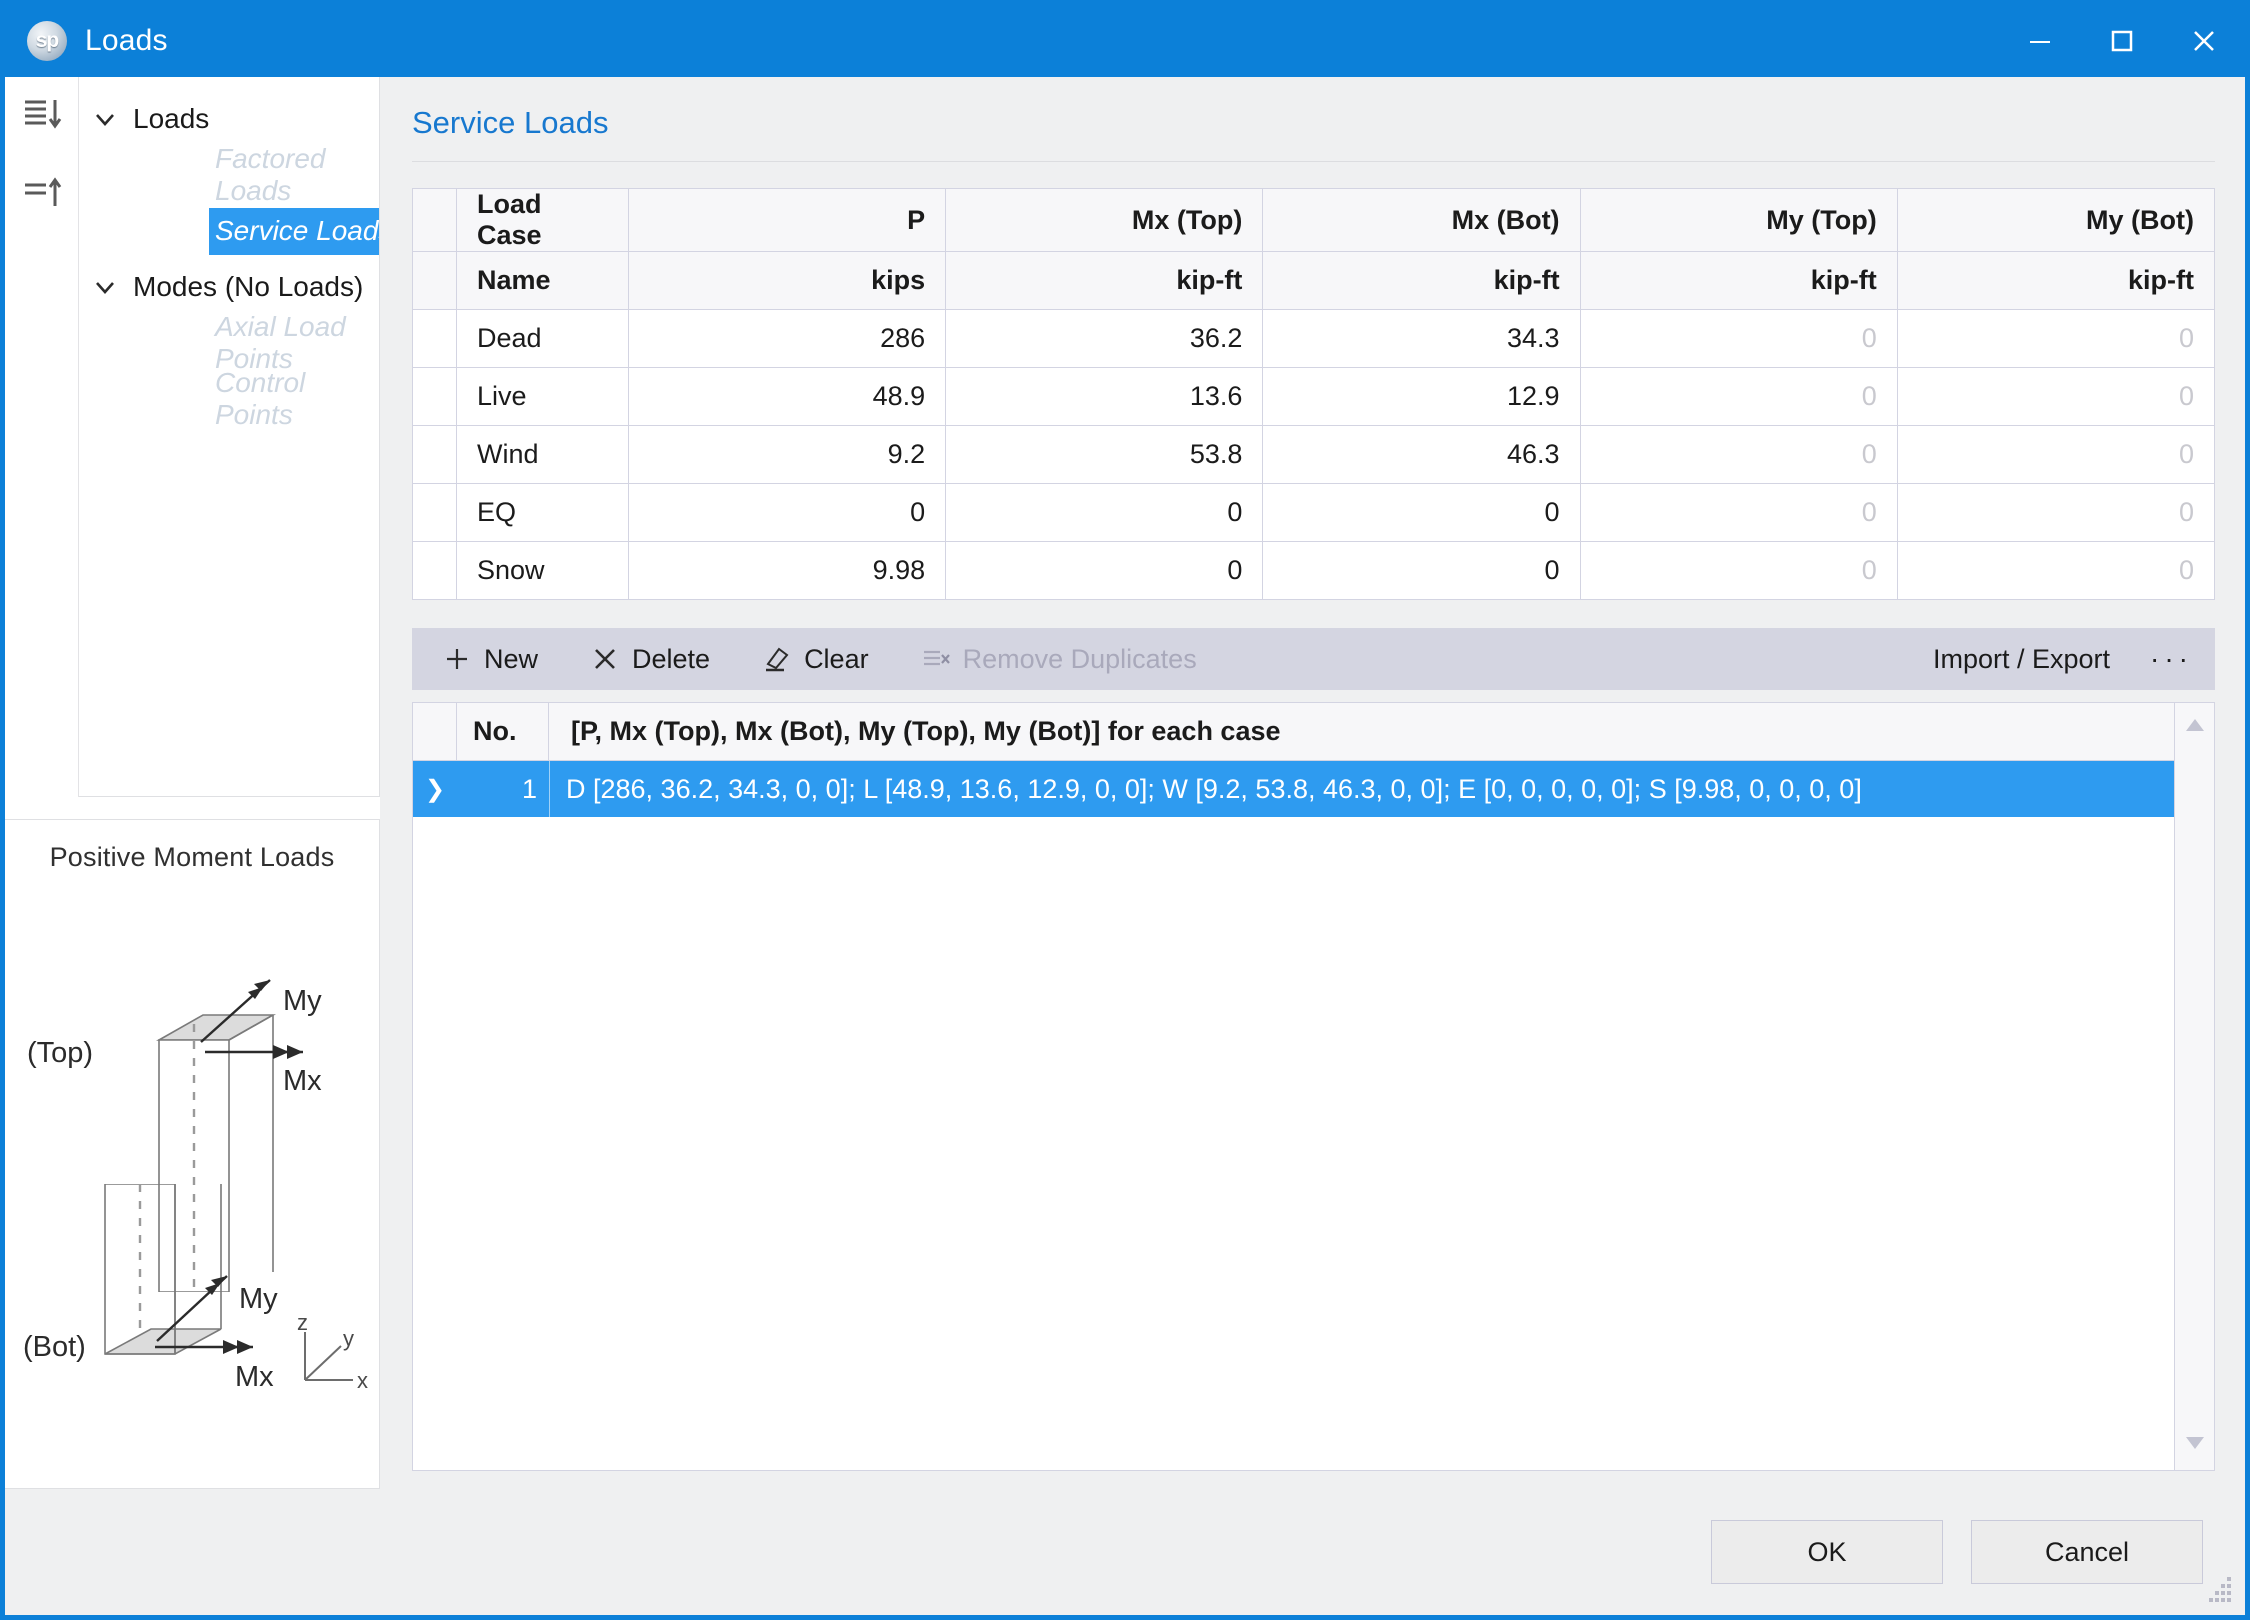 The image size is (2250, 1620). What do you see at coordinates (1059, 659) in the screenshot?
I see `remove-duplicates-button: Remove Duplicates` at bounding box center [1059, 659].